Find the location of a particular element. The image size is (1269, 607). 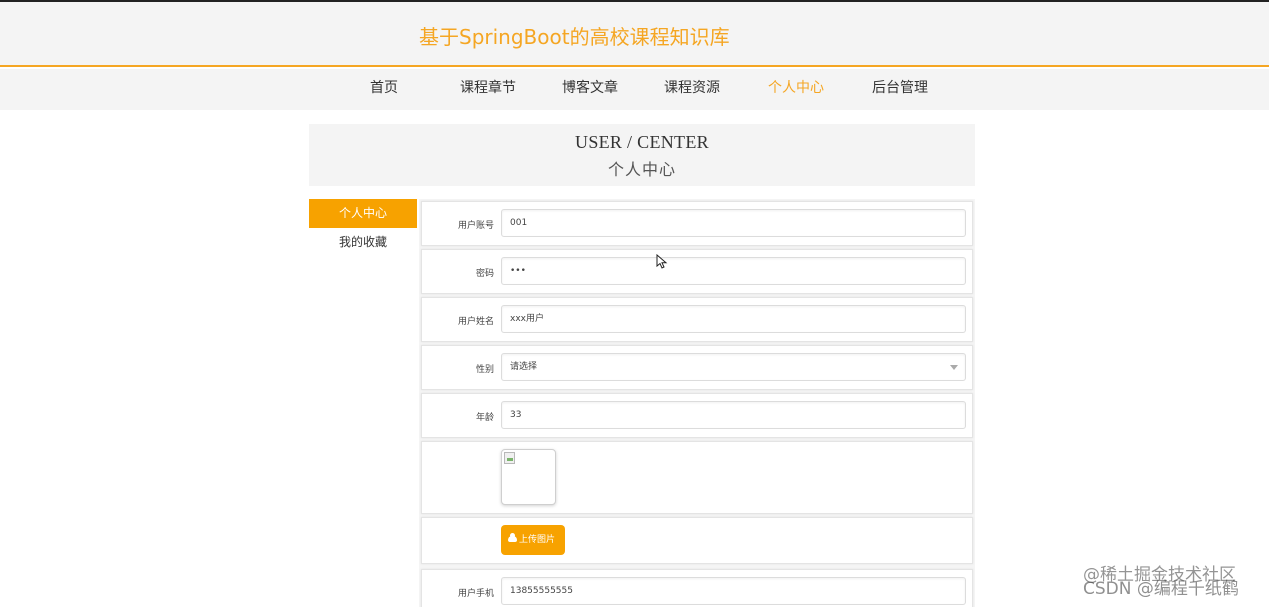

form-row-avatar is located at coordinates (697, 477).